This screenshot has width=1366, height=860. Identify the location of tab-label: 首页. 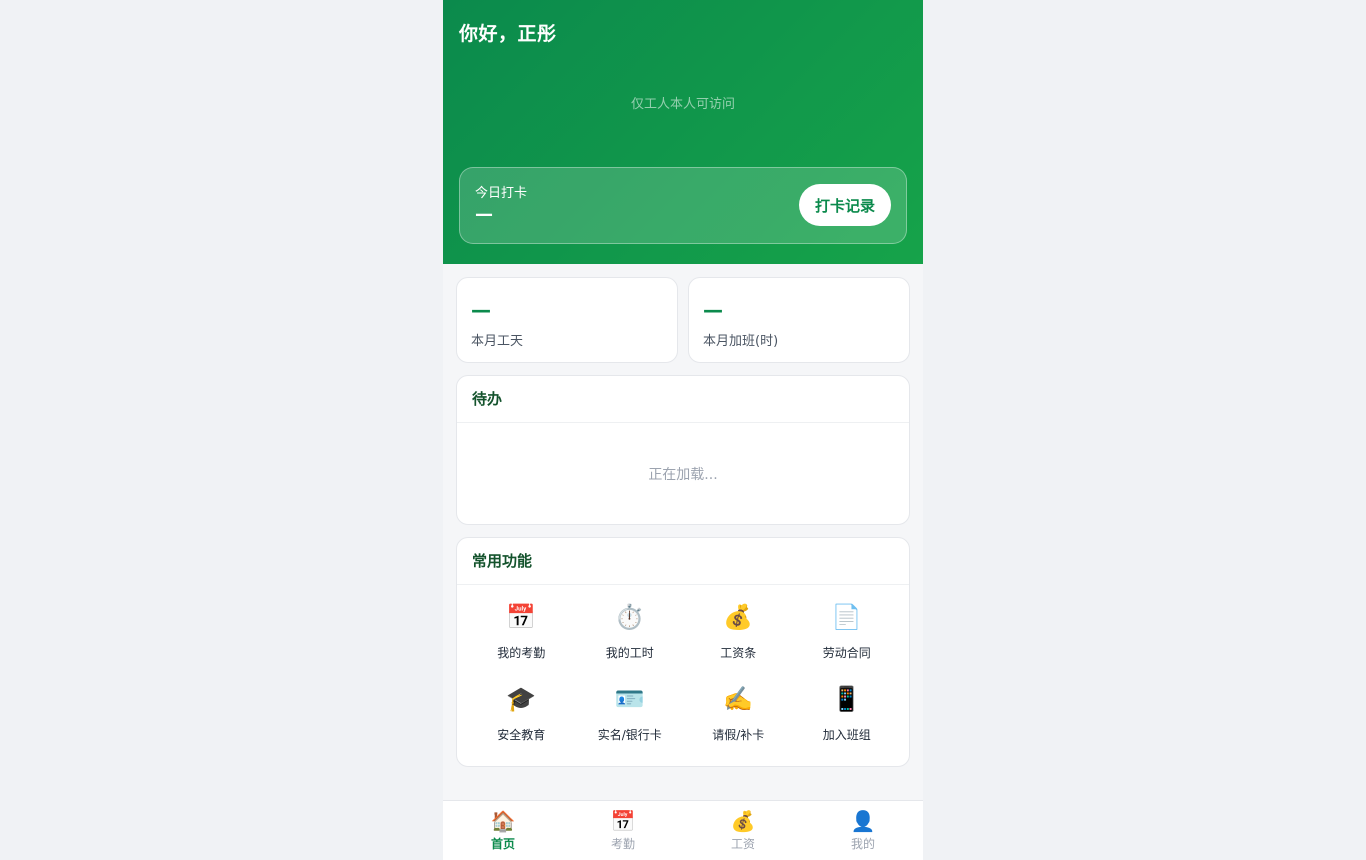
(502, 844).